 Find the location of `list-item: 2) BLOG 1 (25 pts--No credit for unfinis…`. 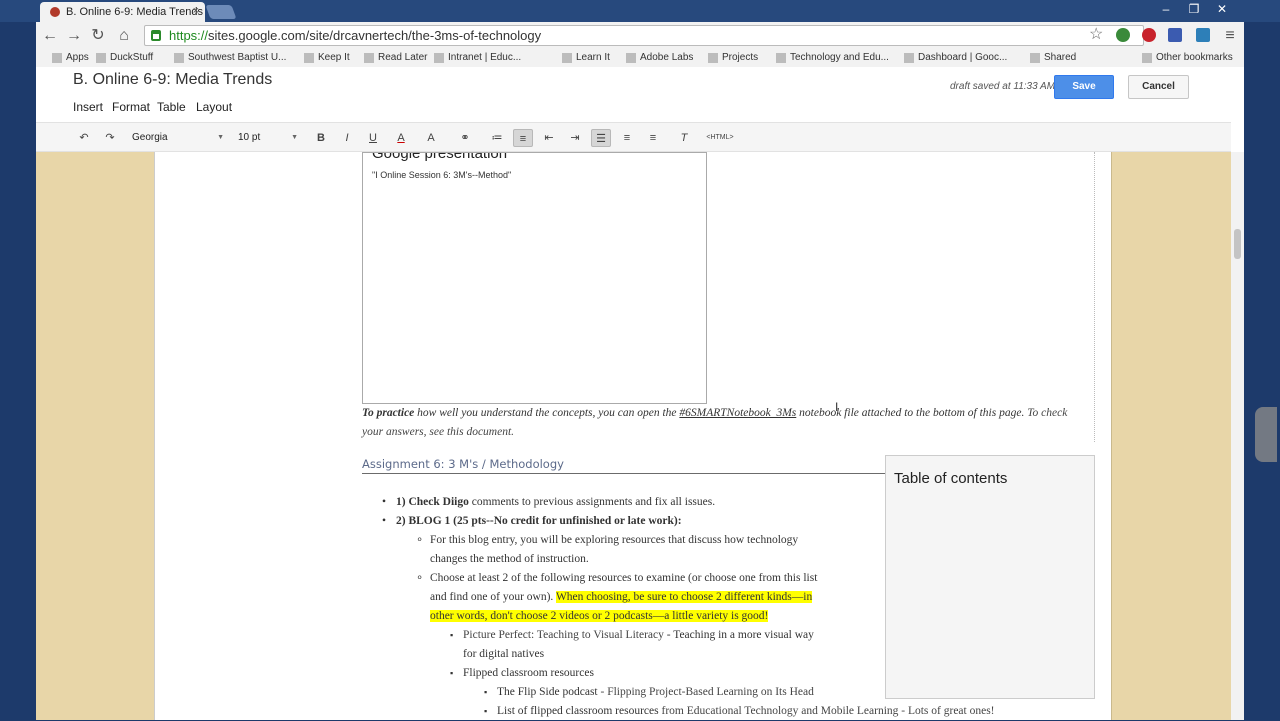

list-item: 2) BLOG 1 (25 pts--No credit for unfinis… is located at coordinates (532, 521).